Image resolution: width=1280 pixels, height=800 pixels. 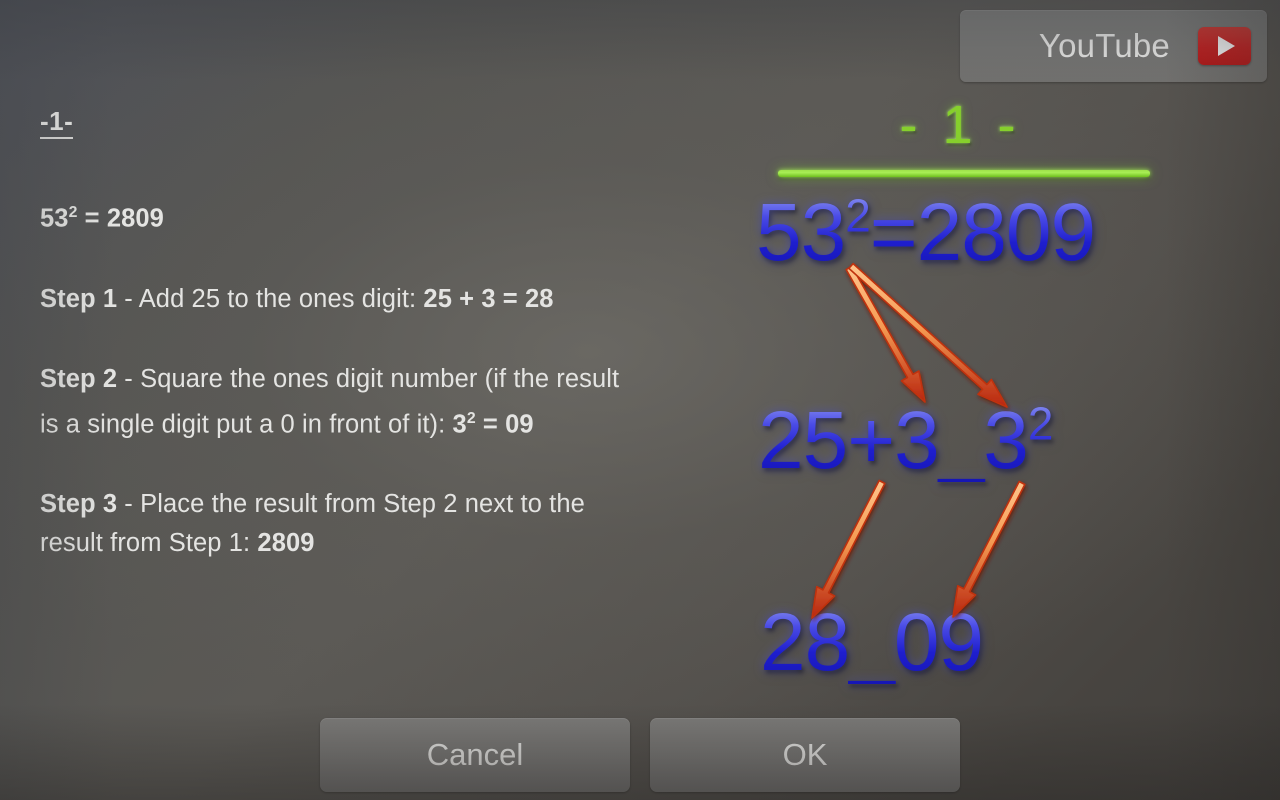 What do you see at coordinates (471, 418) in the screenshot?
I see `step-2-result-exponent: 2` at bounding box center [471, 418].